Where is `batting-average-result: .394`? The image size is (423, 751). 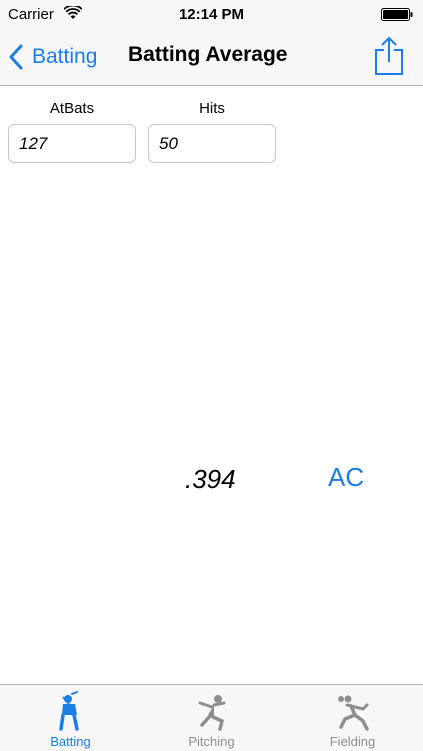
batting-average-result: .394 is located at coordinates (210, 479).